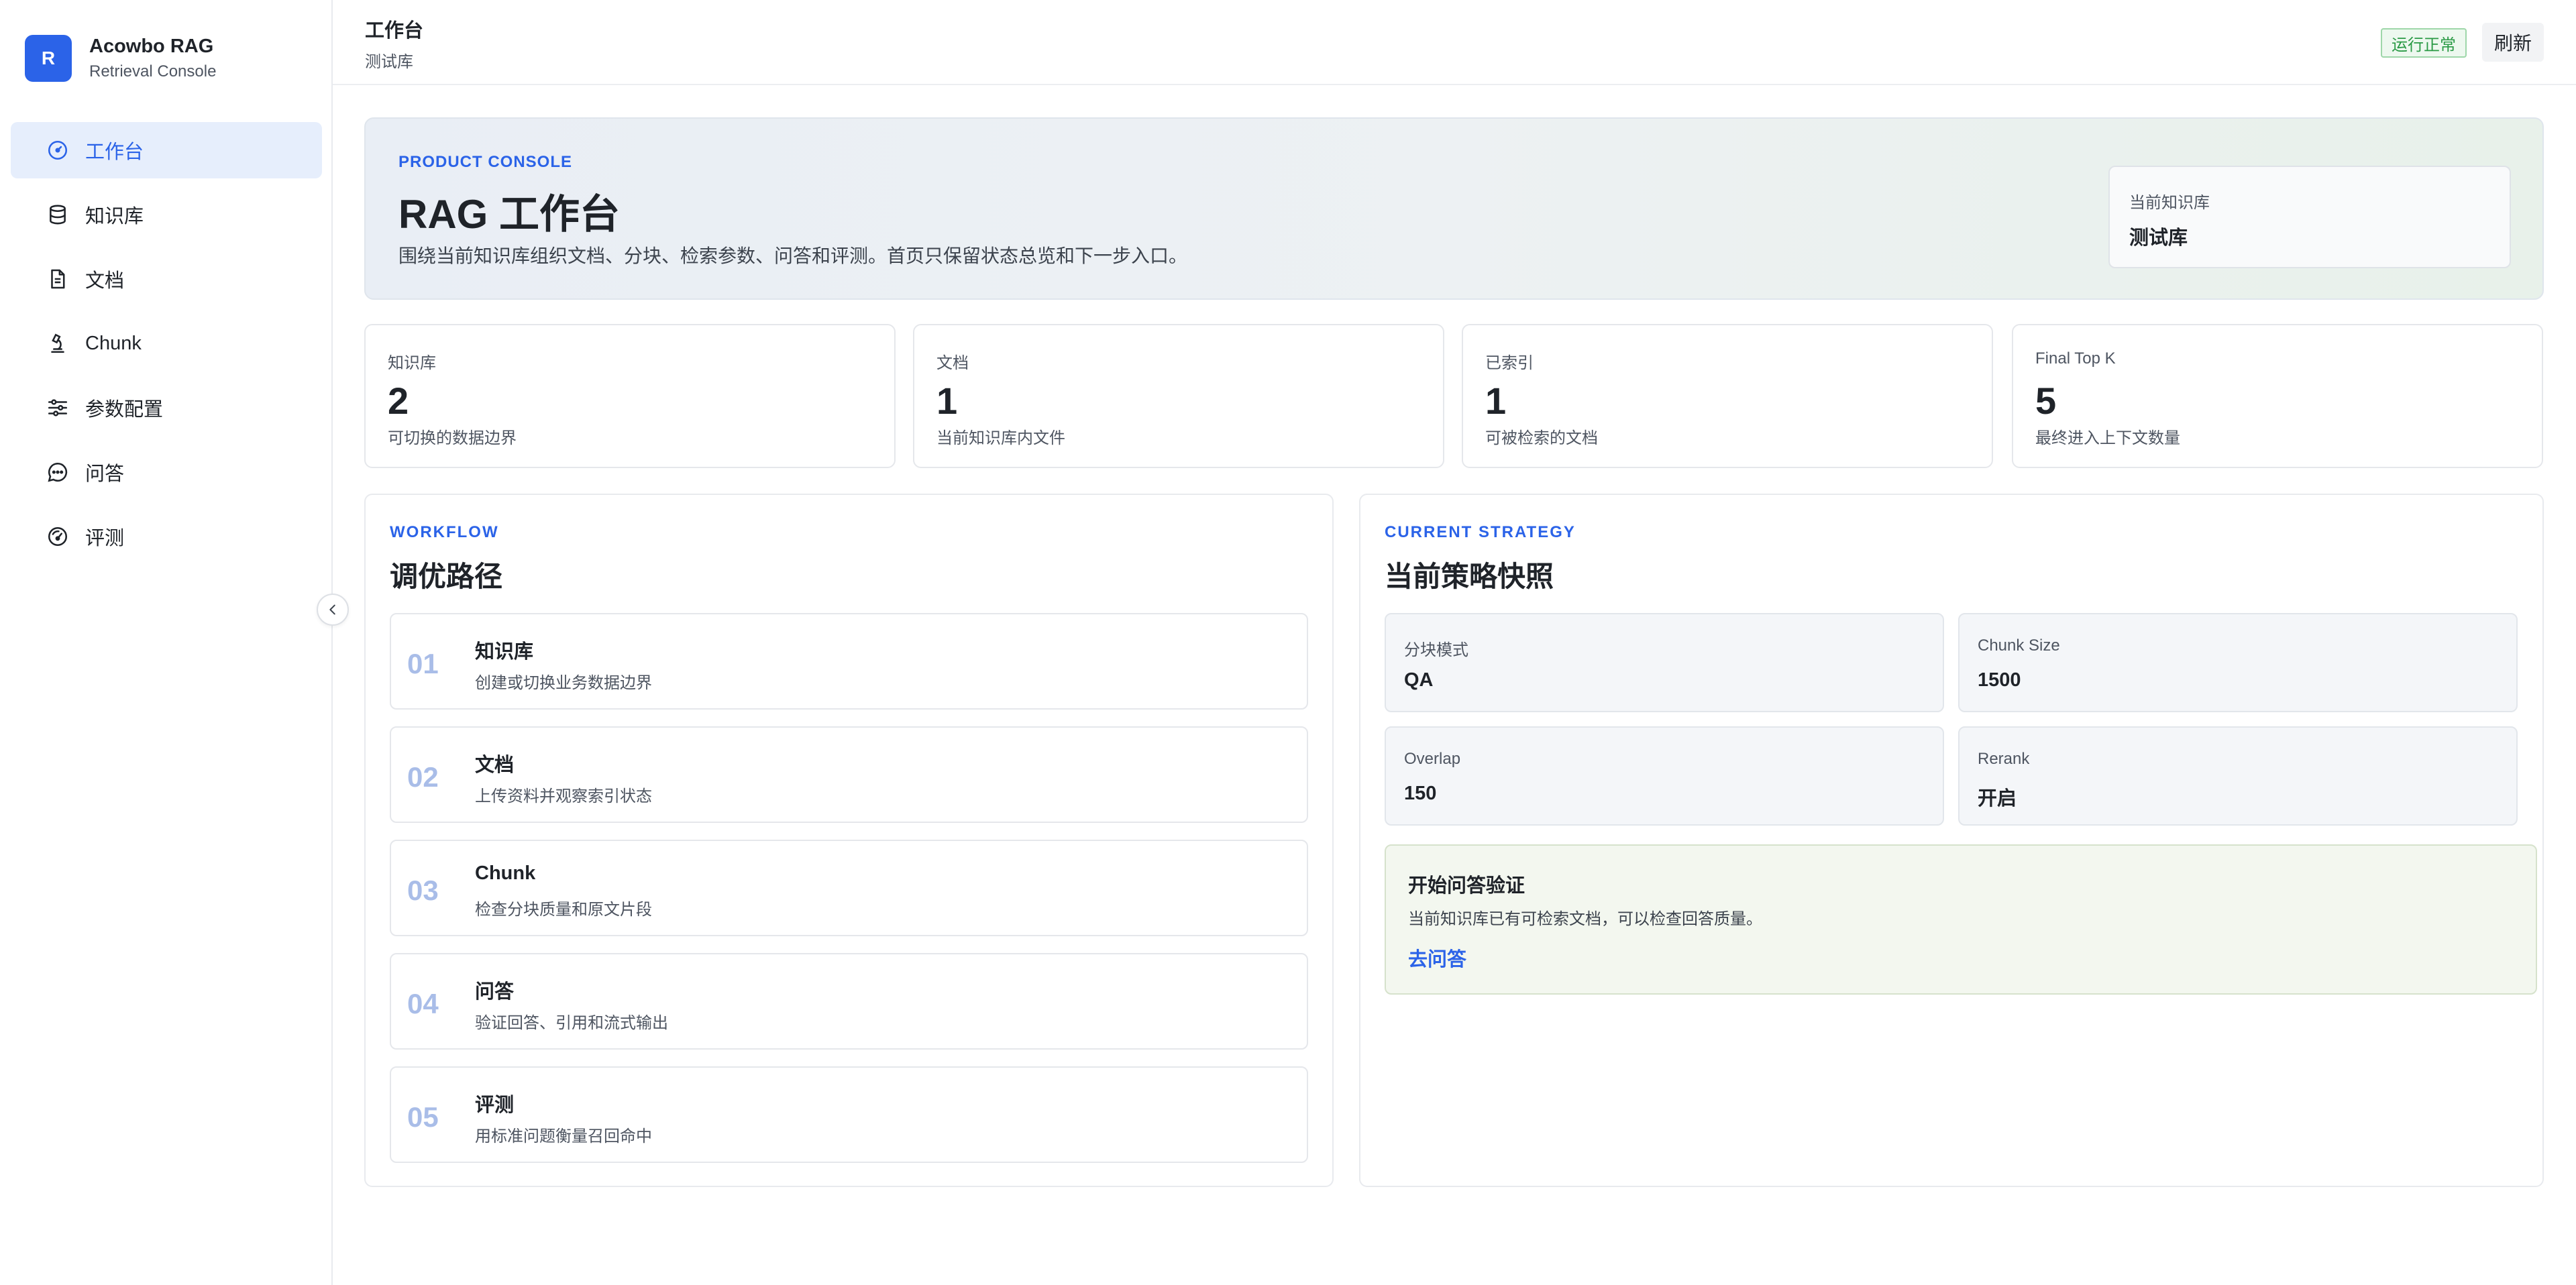 The height and width of the screenshot is (1285, 2576). I want to click on step-number: 03, so click(423, 890).